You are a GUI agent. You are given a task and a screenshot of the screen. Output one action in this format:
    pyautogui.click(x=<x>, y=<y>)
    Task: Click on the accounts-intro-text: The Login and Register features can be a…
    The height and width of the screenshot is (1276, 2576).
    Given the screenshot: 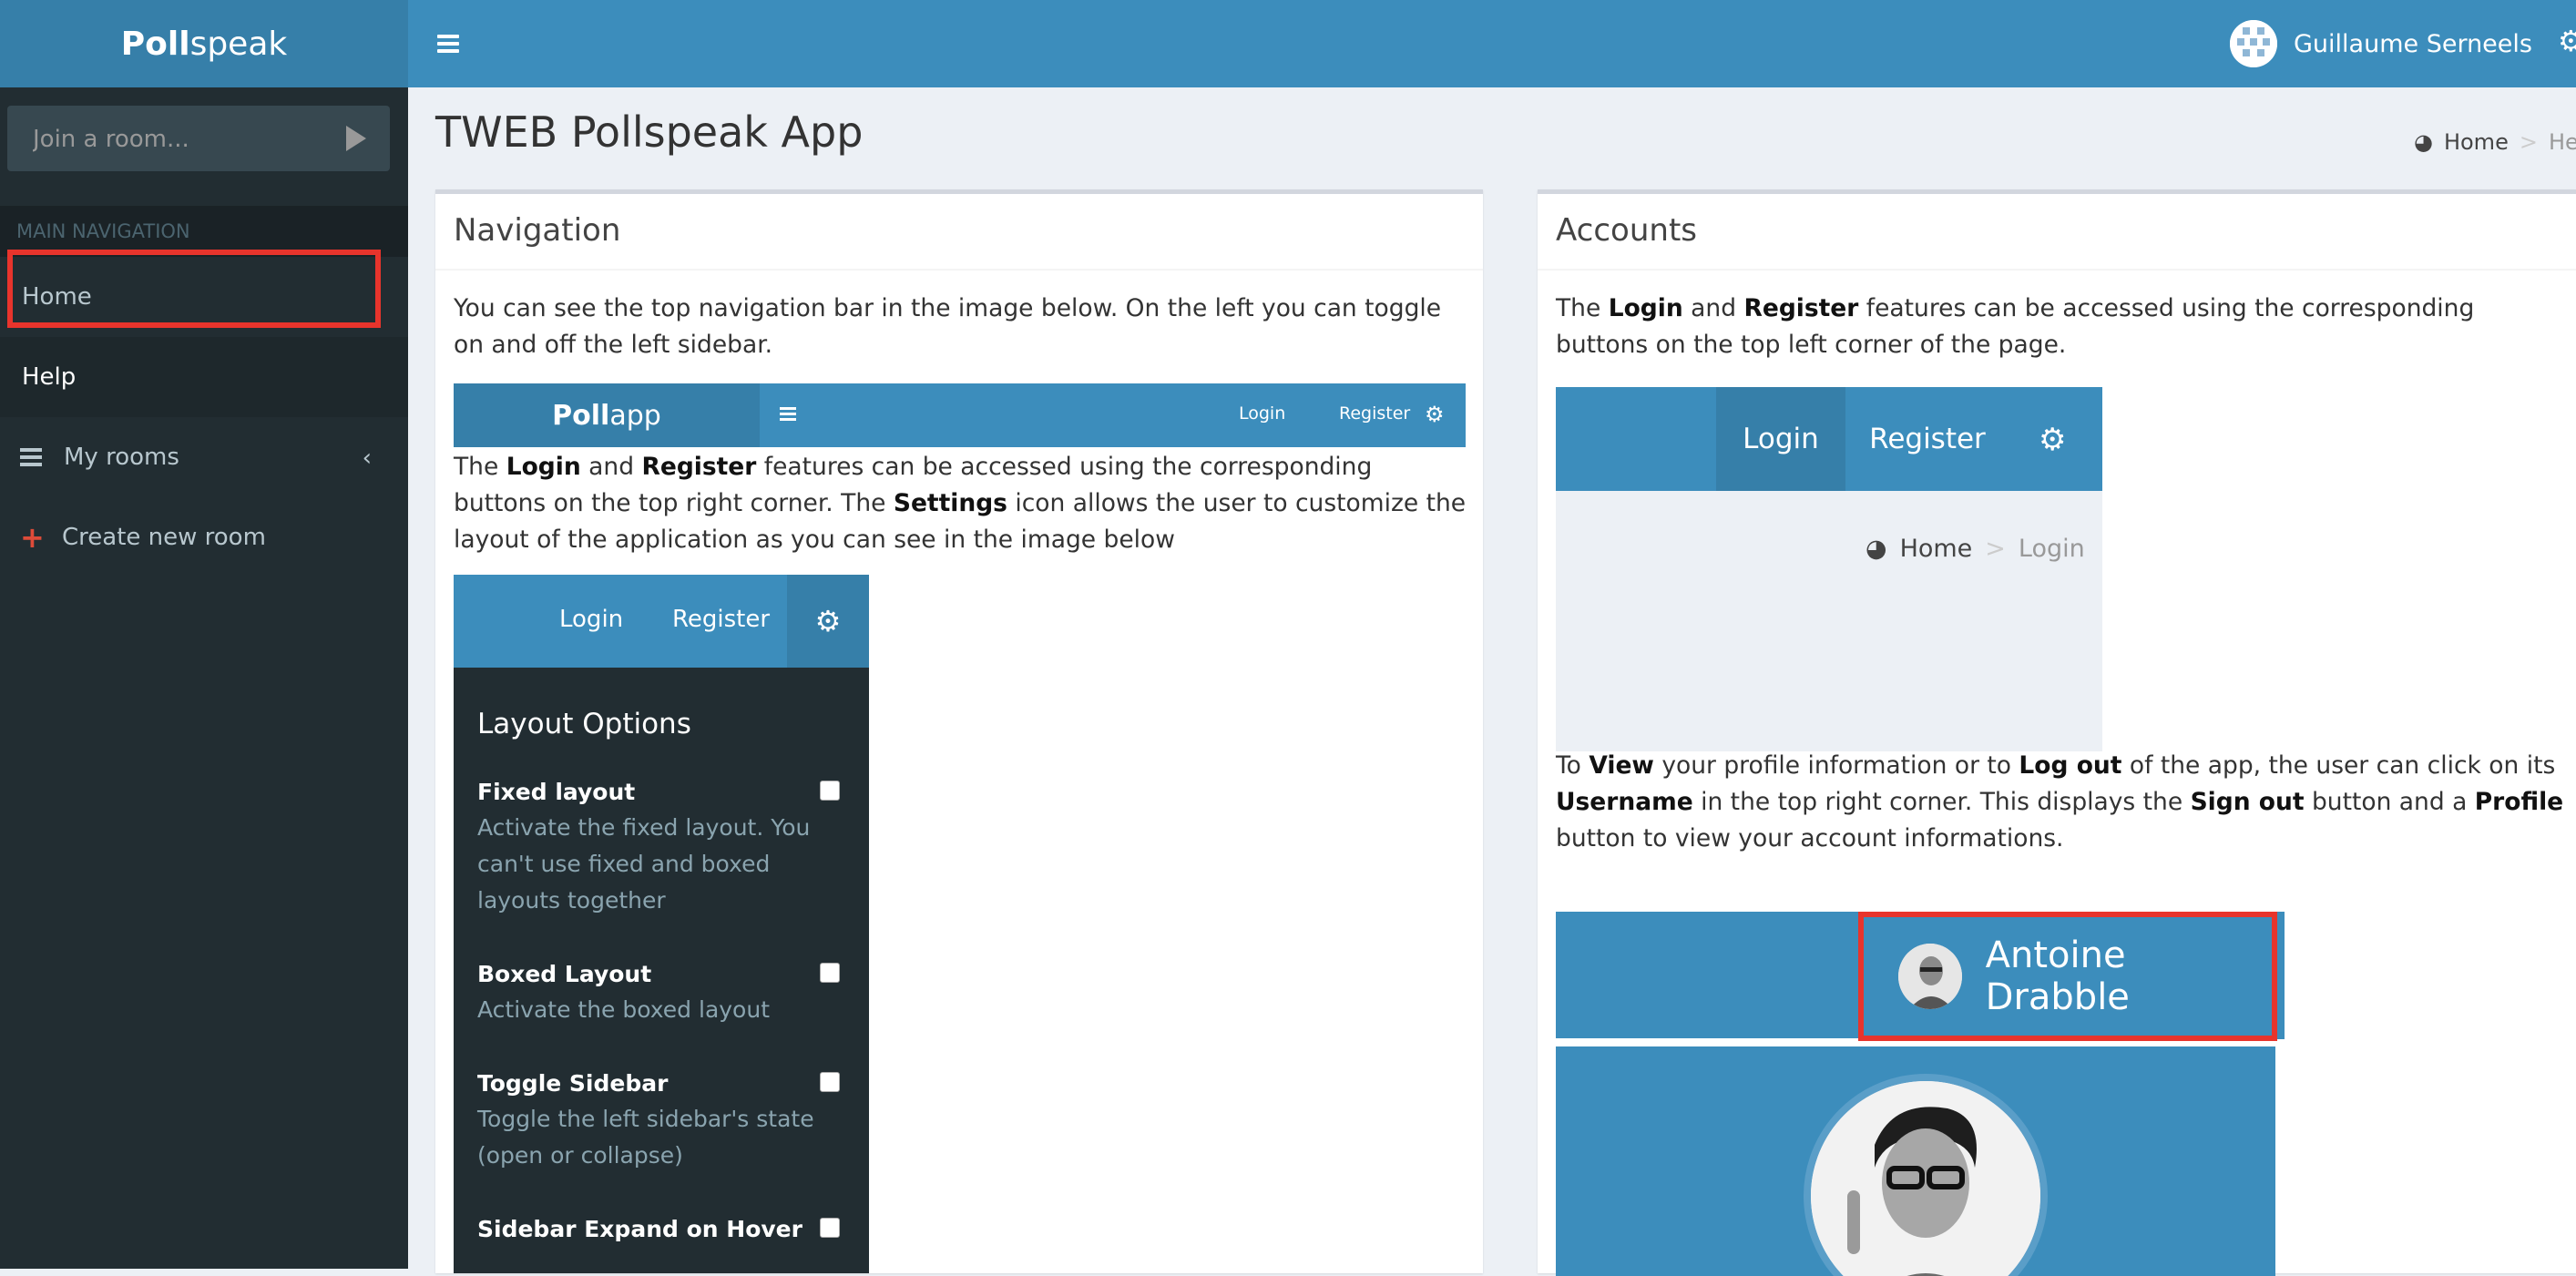 What is the action you would take?
    pyautogui.click(x=2015, y=326)
    